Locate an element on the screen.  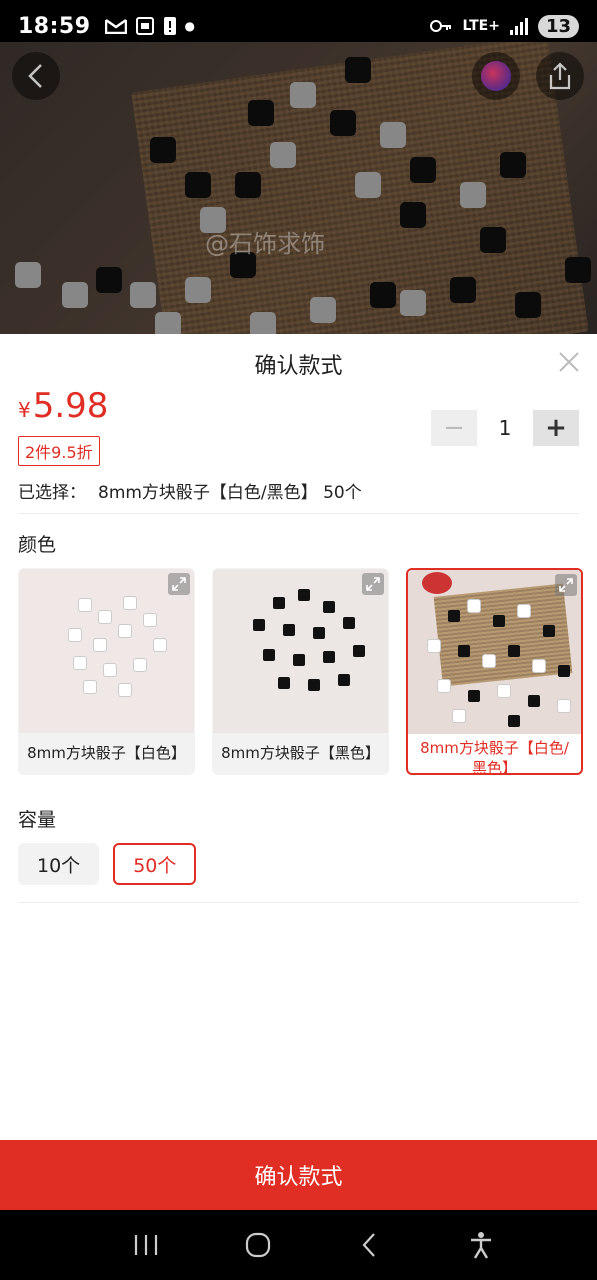
capacity-option-10: 10个 is located at coordinates (59, 864).